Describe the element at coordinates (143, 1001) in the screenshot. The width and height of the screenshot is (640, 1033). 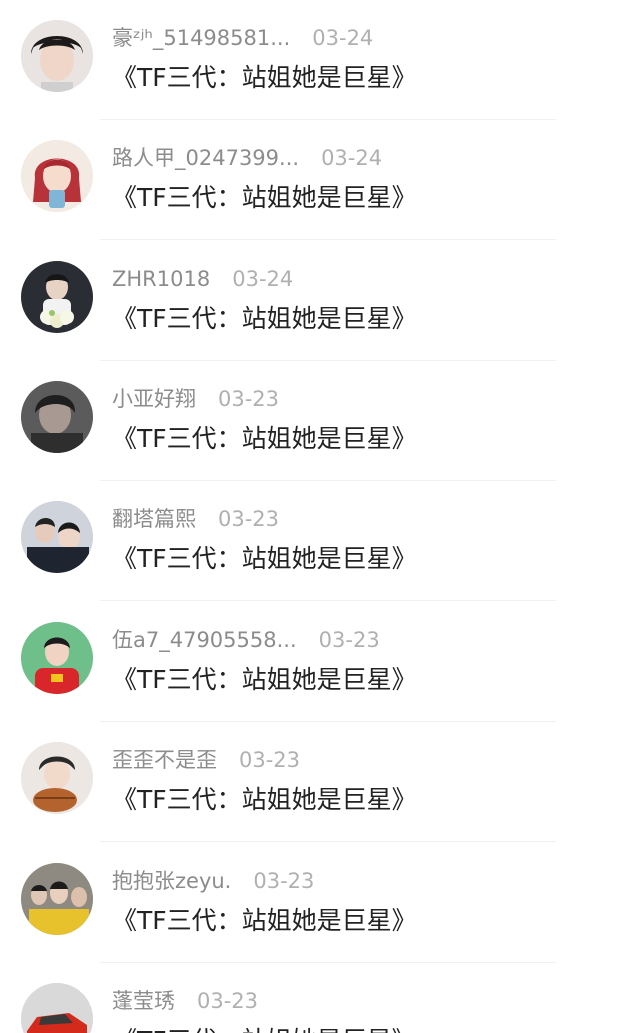
I see `username: 蓬莹琇` at that location.